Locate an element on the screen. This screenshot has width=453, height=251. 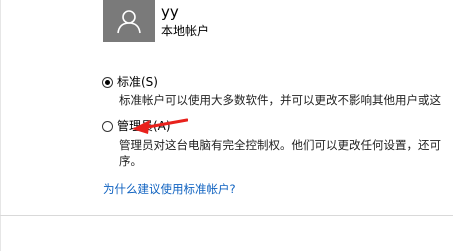
account-name: yy is located at coordinates (170, 12).